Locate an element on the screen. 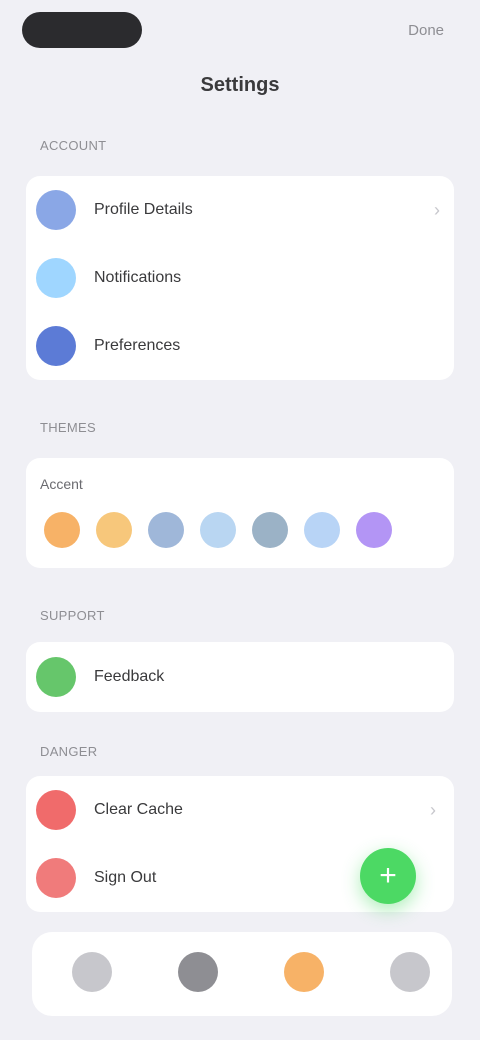  trash-icon is located at coordinates (56, 810).